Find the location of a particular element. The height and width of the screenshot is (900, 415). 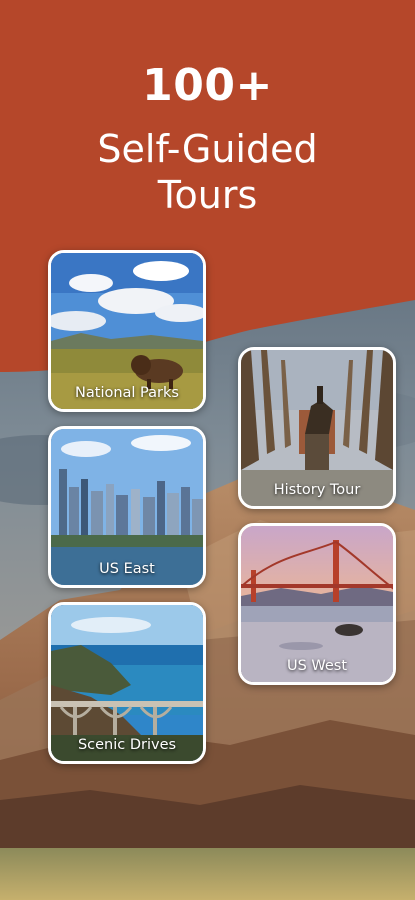

tour-card-scenic-drives: Scenic Drives is located at coordinates (127, 683).